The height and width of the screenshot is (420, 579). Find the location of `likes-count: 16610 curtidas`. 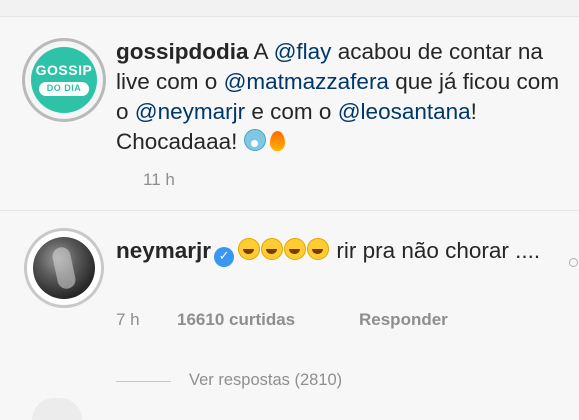

likes-count: 16610 curtidas is located at coordinates (236, 320).